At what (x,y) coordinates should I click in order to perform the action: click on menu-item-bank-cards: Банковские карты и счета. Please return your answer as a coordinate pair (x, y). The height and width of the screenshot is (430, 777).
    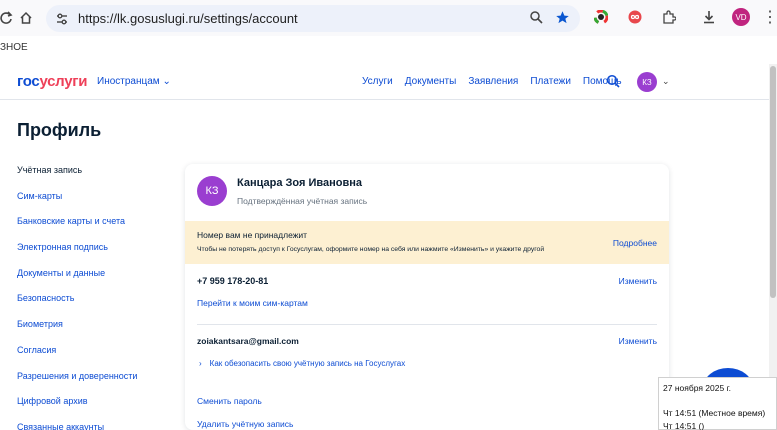
    Looking at the image, I should click on (97, 228).